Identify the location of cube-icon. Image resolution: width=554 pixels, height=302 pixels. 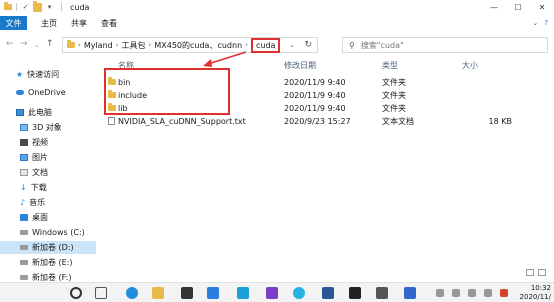
(24, 127).